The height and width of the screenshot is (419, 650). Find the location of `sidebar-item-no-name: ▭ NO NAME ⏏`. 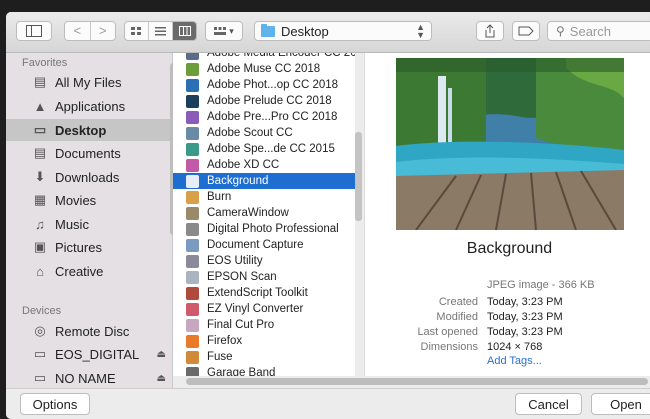

sidebar-item-no-name: ▭ NO NAME ⏏ is located at coordinates (89, 378).